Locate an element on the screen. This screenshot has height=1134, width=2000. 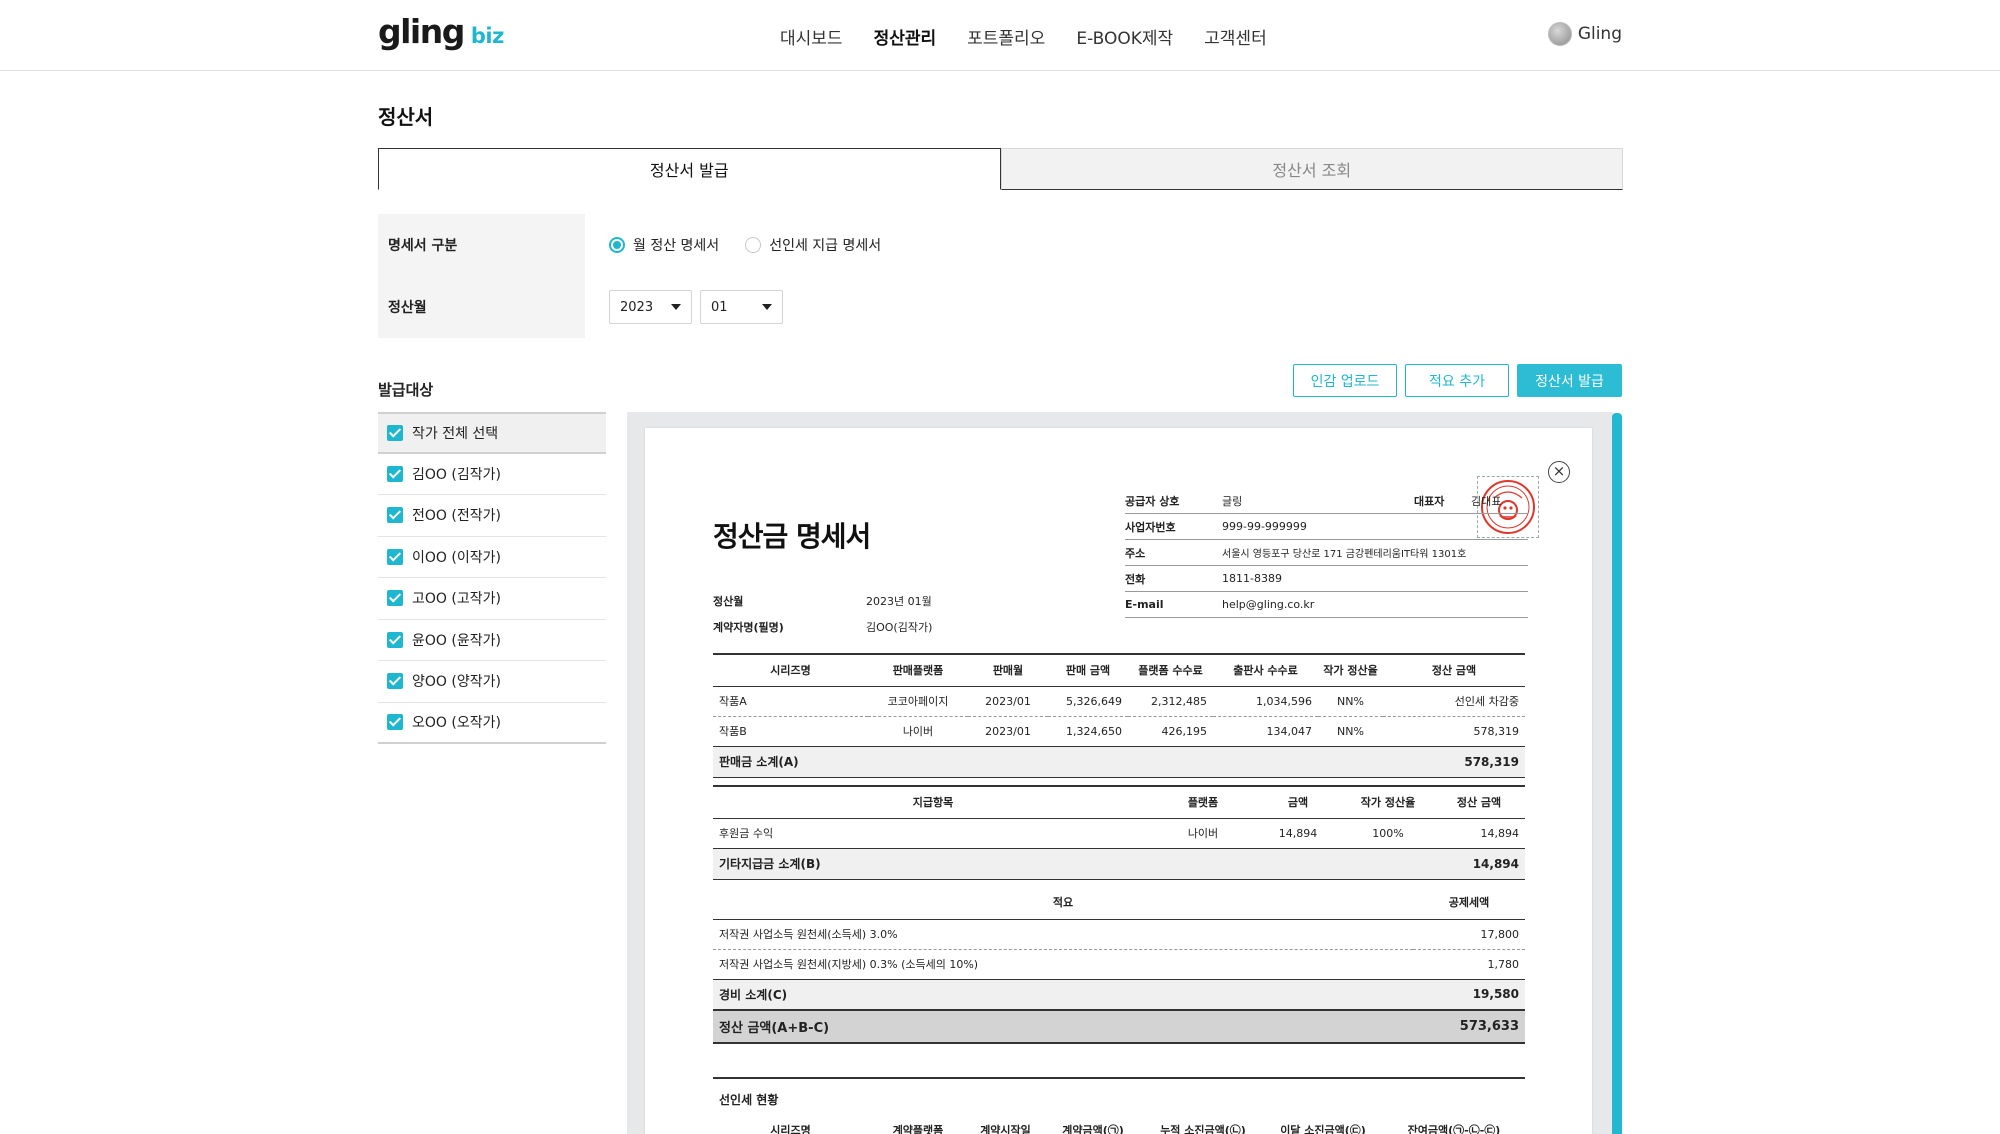
deduction-subtotal-row: 경비 소계(C) 19,580 is located at coordinates (1119, 994).